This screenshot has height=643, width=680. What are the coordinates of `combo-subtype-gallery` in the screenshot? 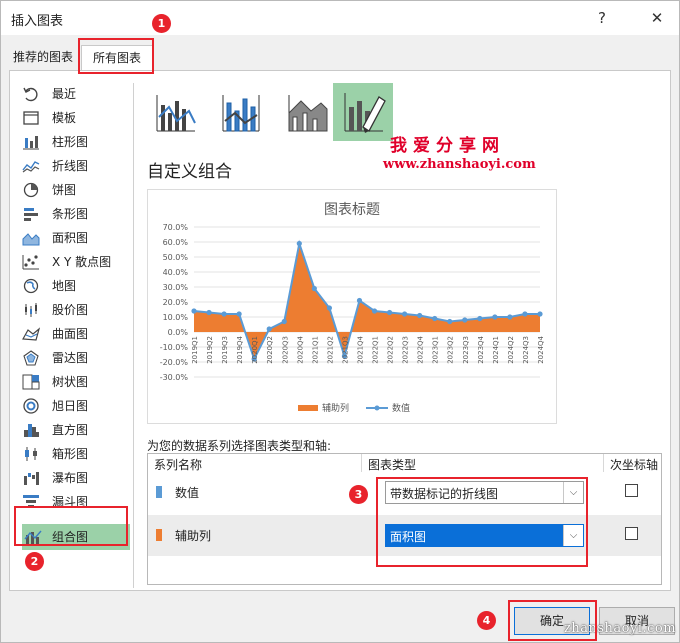 It's located at (272, 113).